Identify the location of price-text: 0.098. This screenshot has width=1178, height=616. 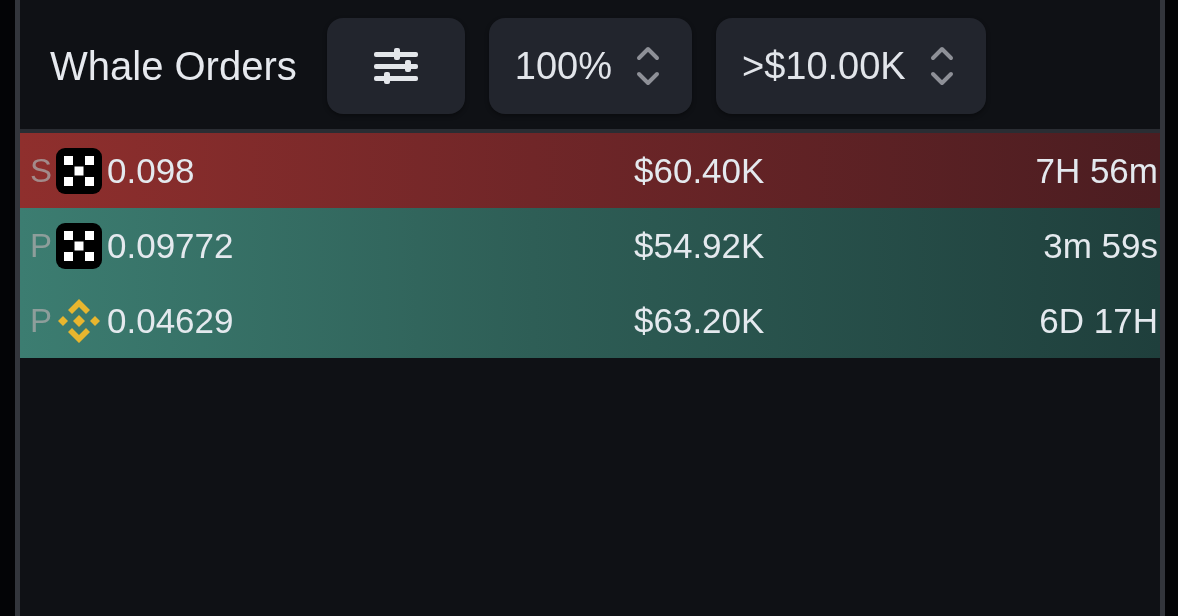
(151, 170).